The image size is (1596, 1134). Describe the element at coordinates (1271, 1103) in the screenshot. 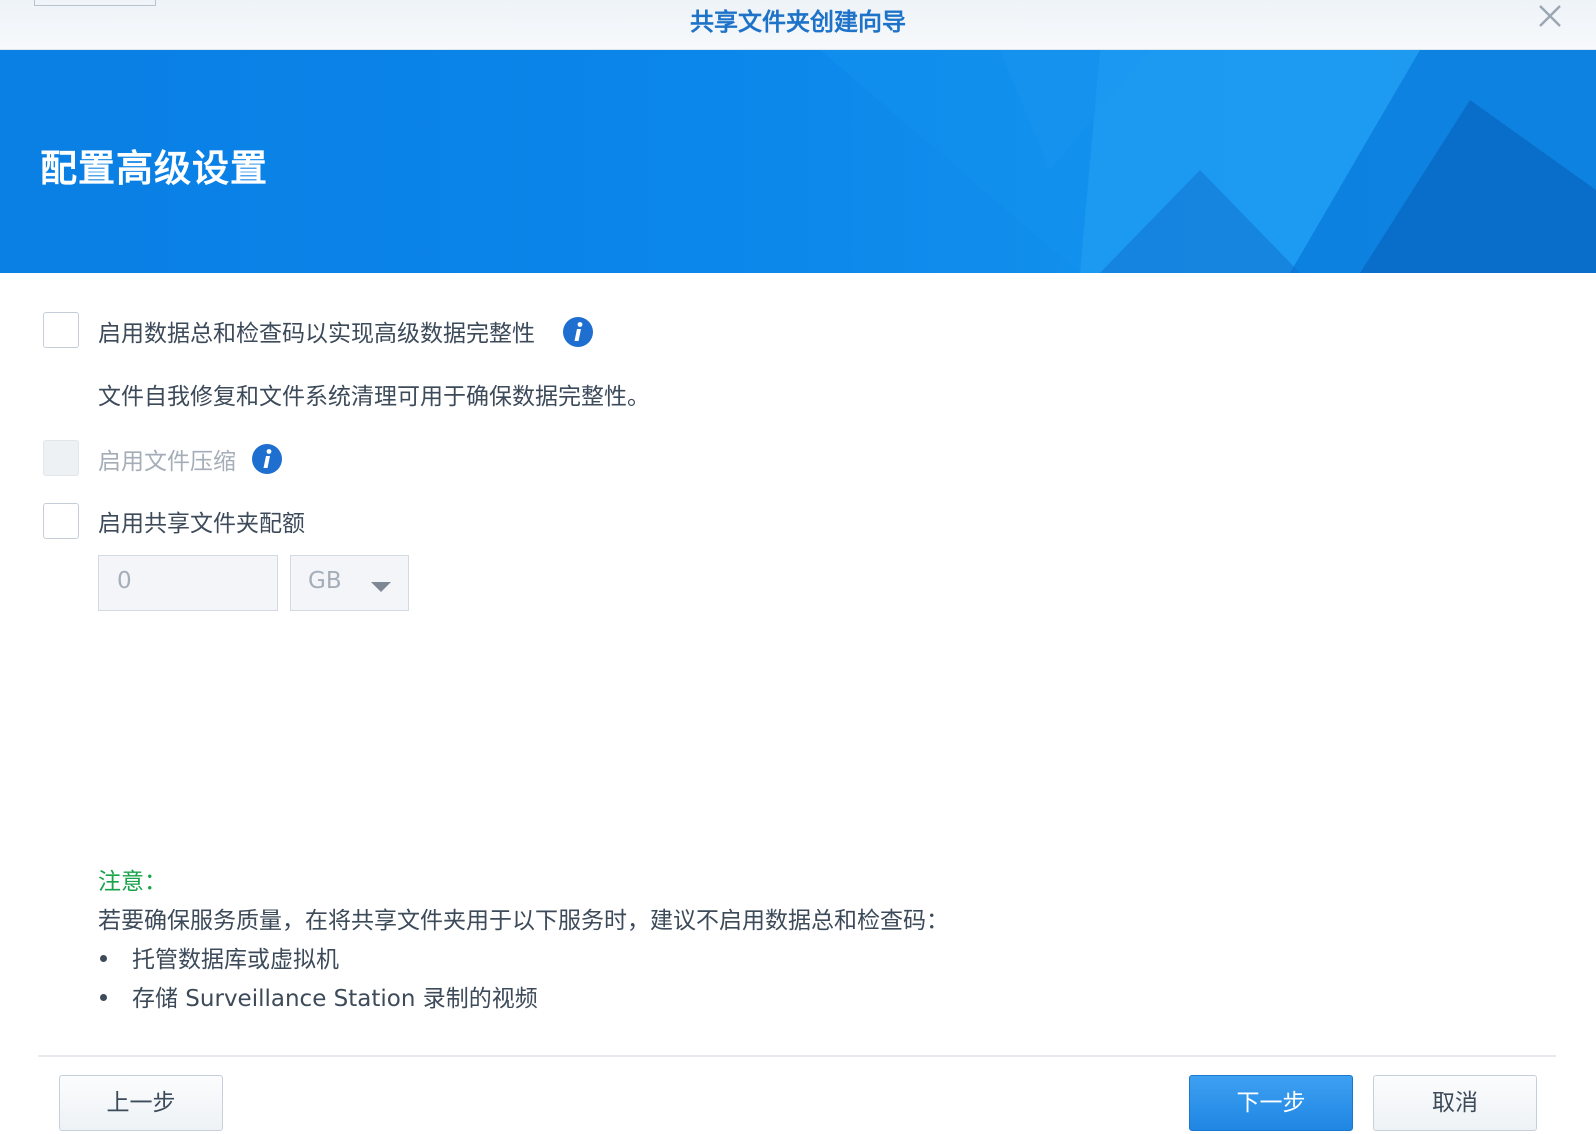

I see `next-button: 下一步` at that location.